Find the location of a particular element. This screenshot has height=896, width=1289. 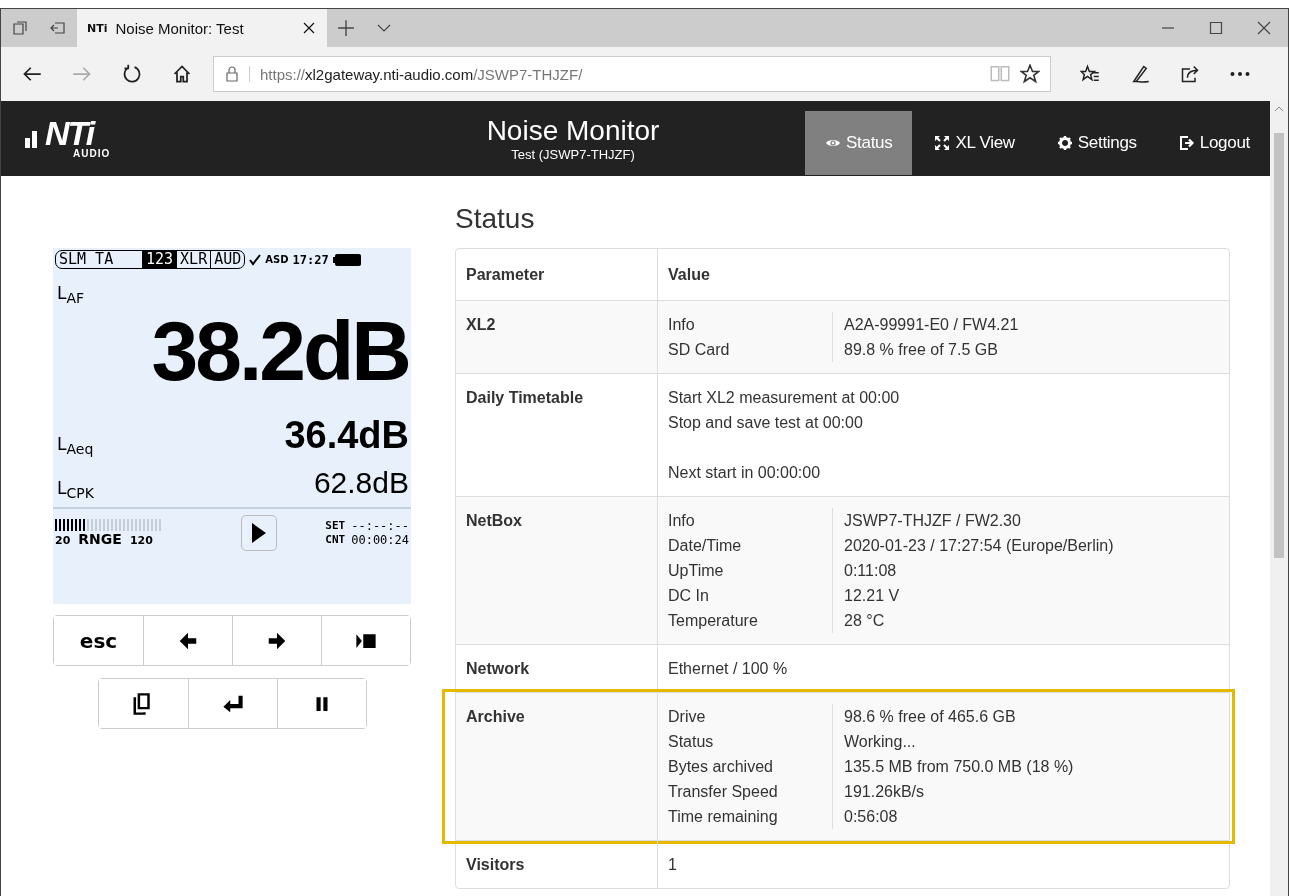

measurement-label: L$_{Aeq}$ is located at coordinates (75, 445).